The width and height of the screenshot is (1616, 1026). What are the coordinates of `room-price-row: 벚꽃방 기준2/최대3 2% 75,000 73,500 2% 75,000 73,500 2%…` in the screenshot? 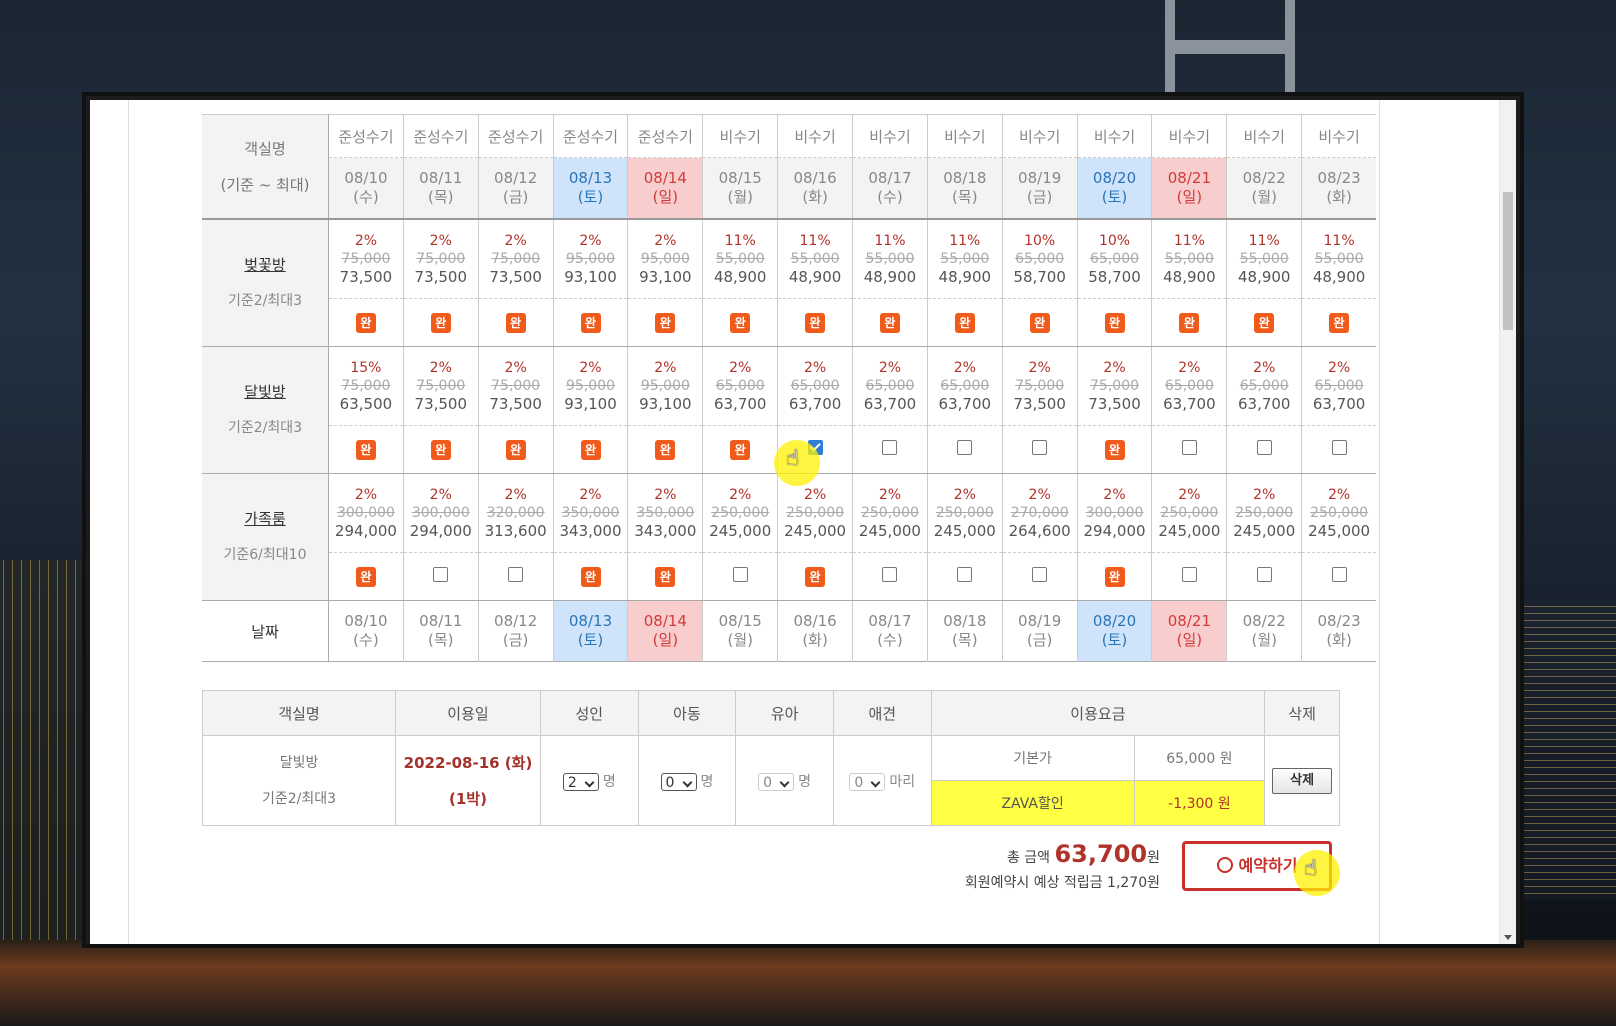 It's located at (789, 283).